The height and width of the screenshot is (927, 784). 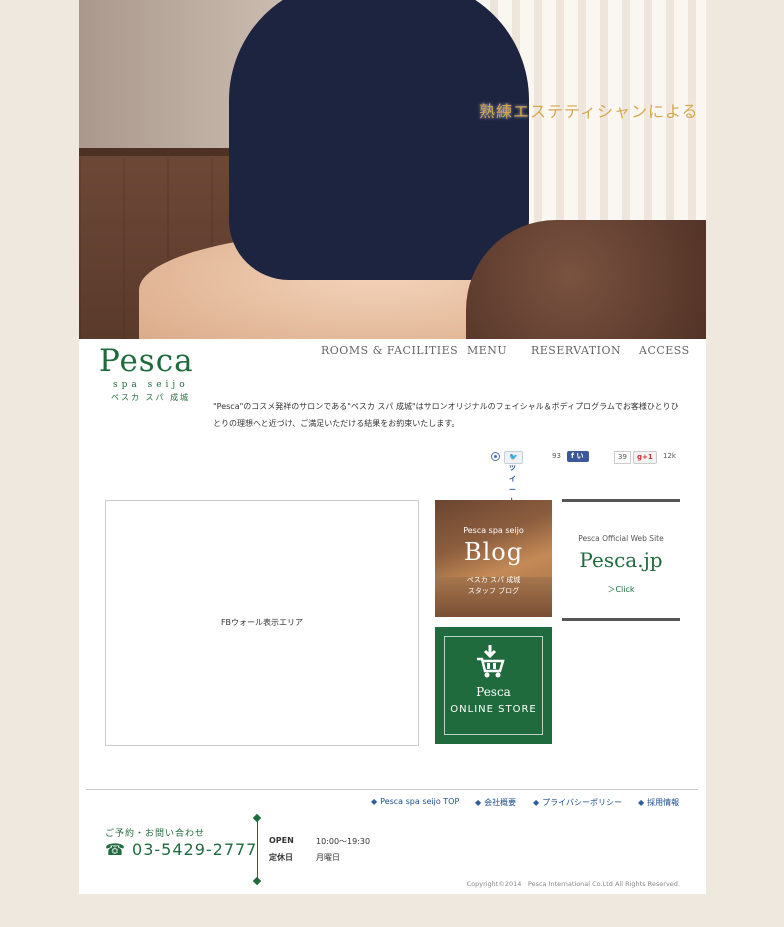 I want to click on footer-link-recruit: ◆ 採用情報, so click(x=658, y=802).